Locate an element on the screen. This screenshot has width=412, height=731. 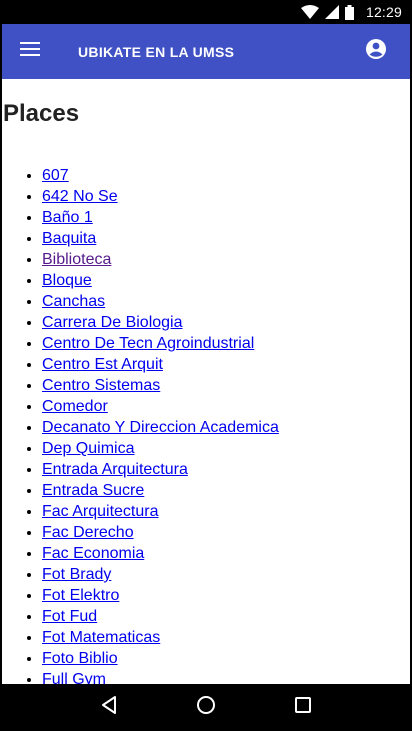
account-button is located at coordinates (376, 51).